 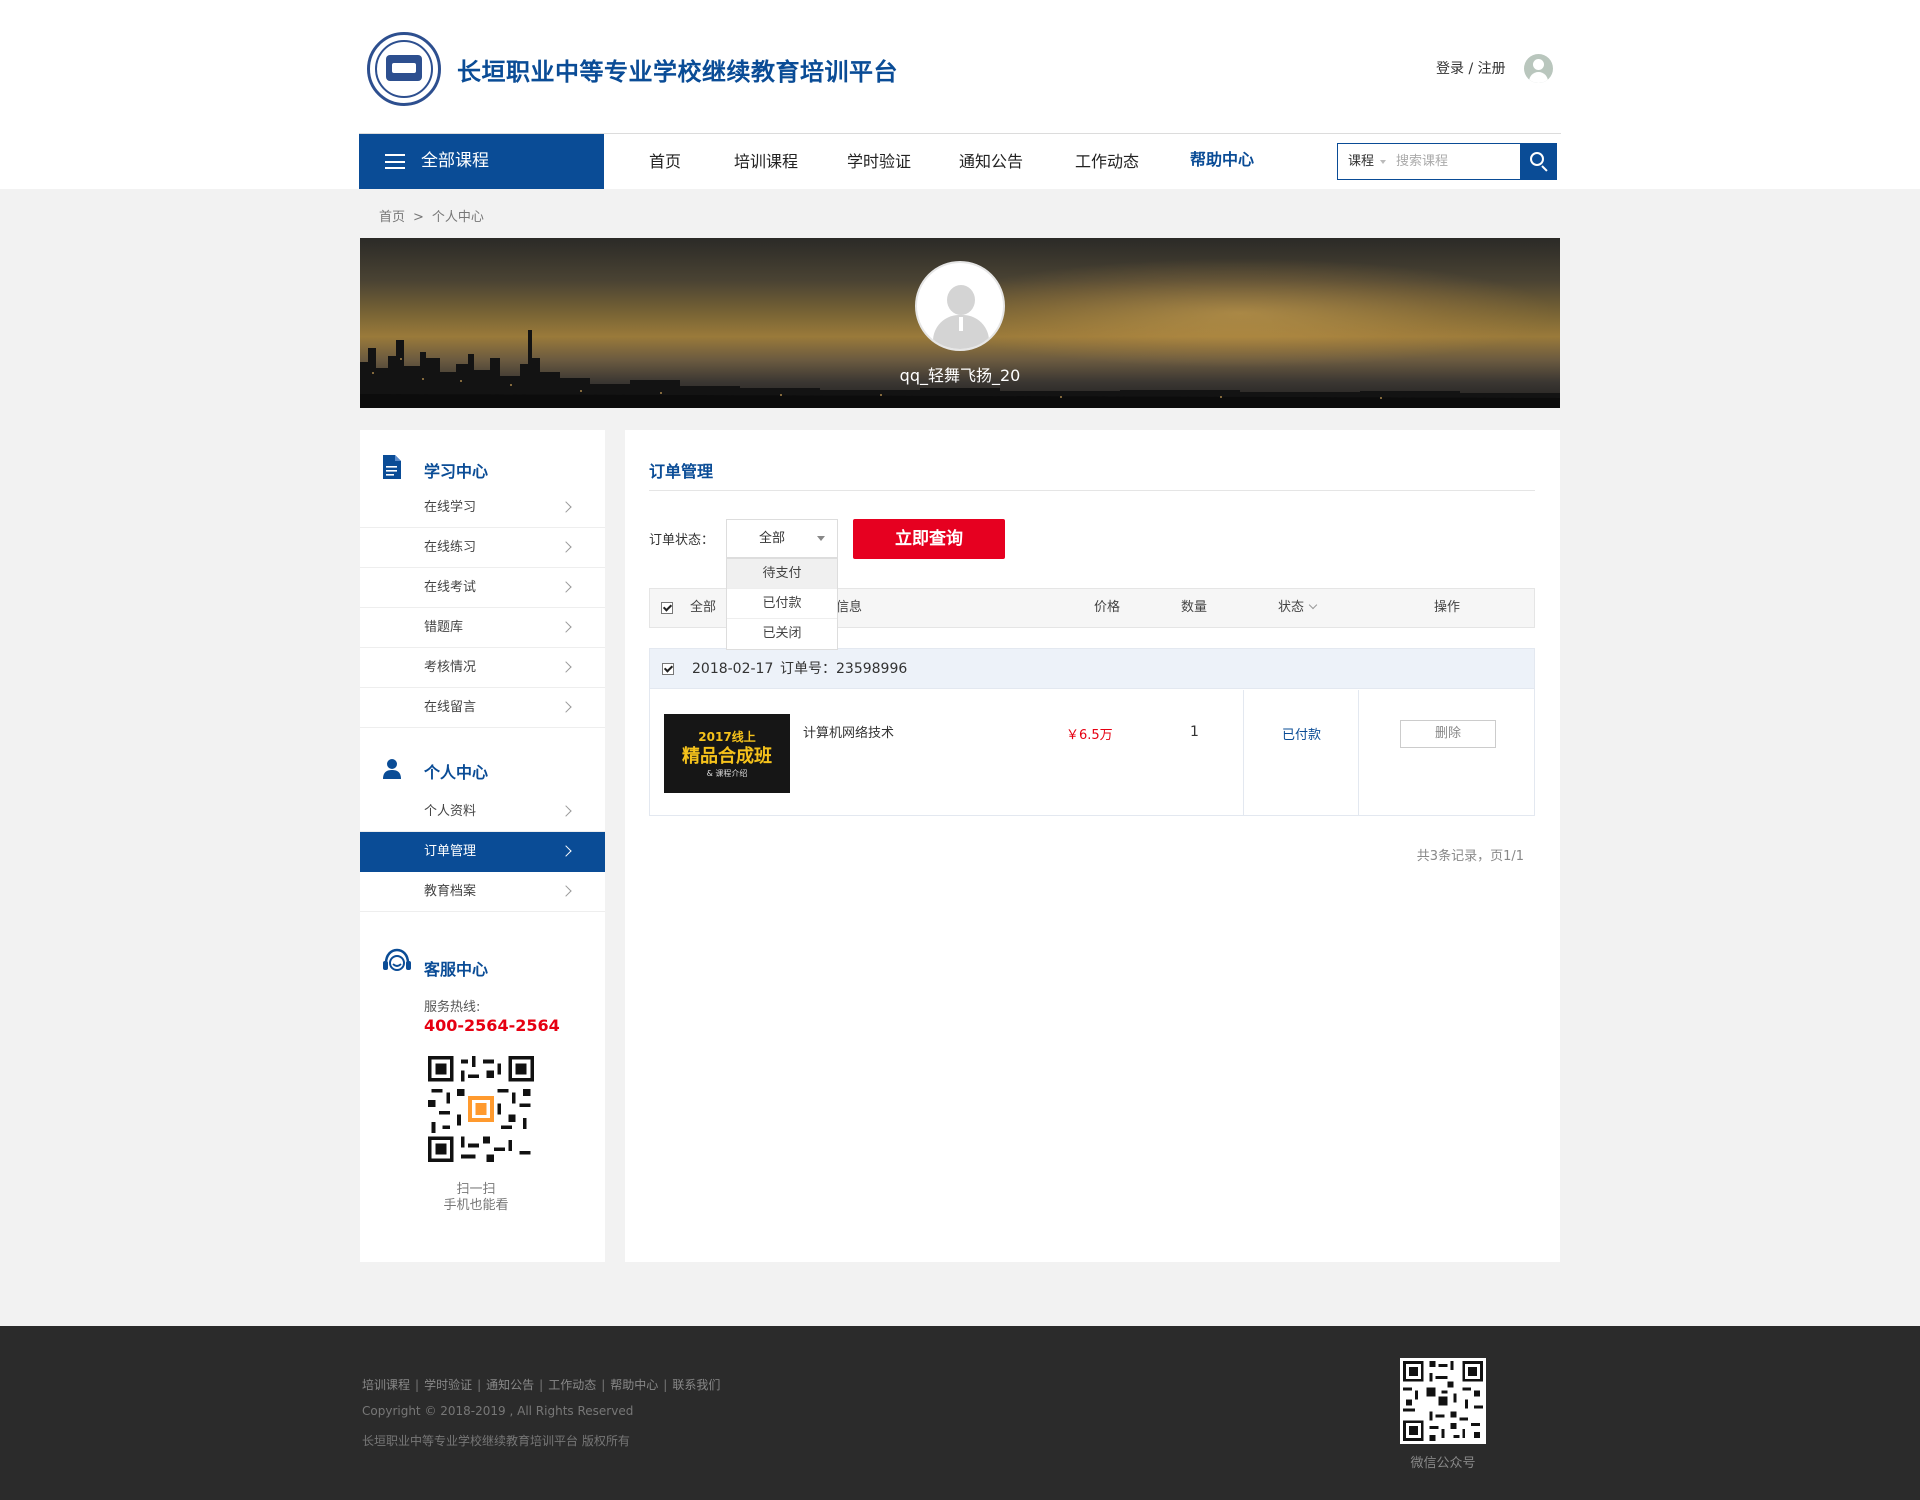 What do you see at coordinates (482, 508) in the screenshot?
I see `sidebar-item-online-study: 在线学习` at bounding box center [482, 508].